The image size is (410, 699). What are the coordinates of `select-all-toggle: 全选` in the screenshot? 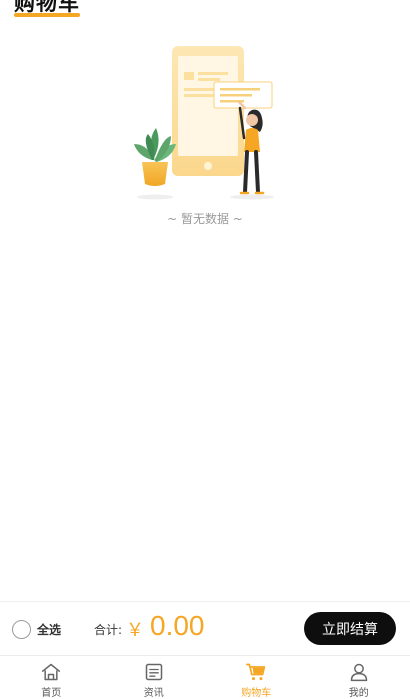 It's located at (36, 629).